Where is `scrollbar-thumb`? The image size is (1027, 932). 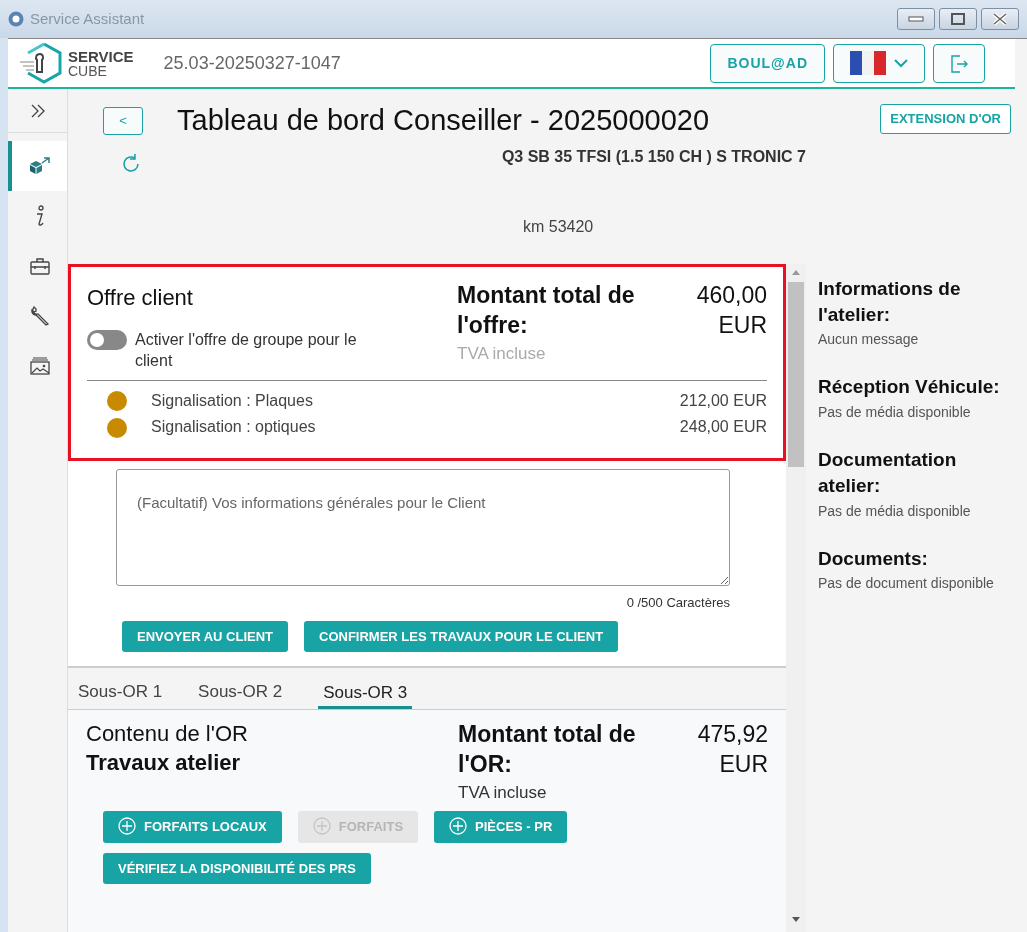 scrollbar-thumb is located at coordinates (796, 374).